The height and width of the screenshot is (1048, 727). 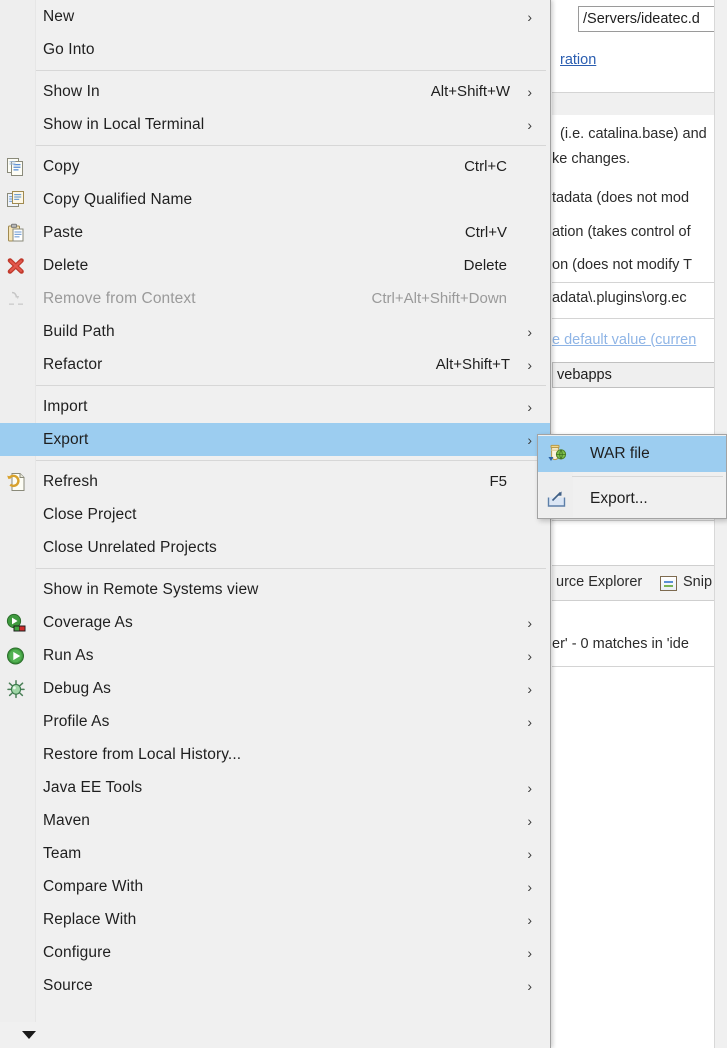 I want to click on metadata-path-line: adata\.plugins\org.ec, so click(x=619, y=298).